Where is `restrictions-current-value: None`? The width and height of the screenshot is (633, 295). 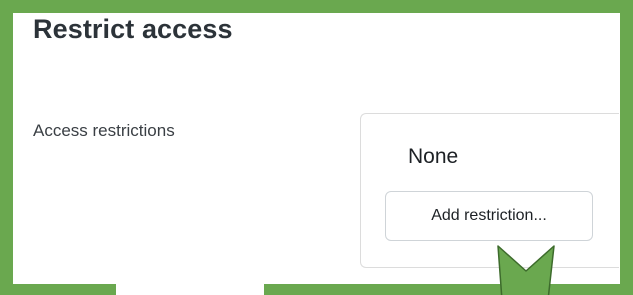
restrictions-current-value: None is located at coordinates (433, 156).